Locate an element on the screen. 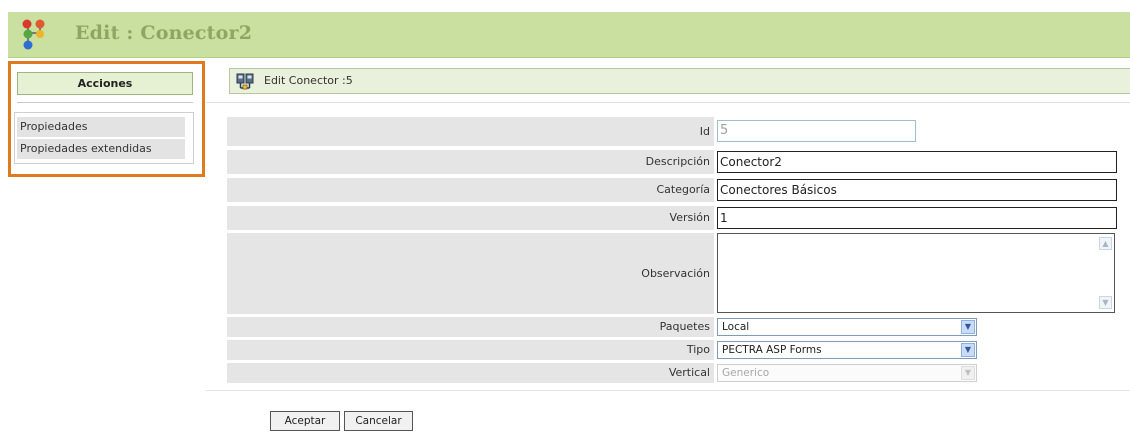 This screenshot has width=1130, height=435. tipo-label: Tipo is located at coordinates (698, 349).